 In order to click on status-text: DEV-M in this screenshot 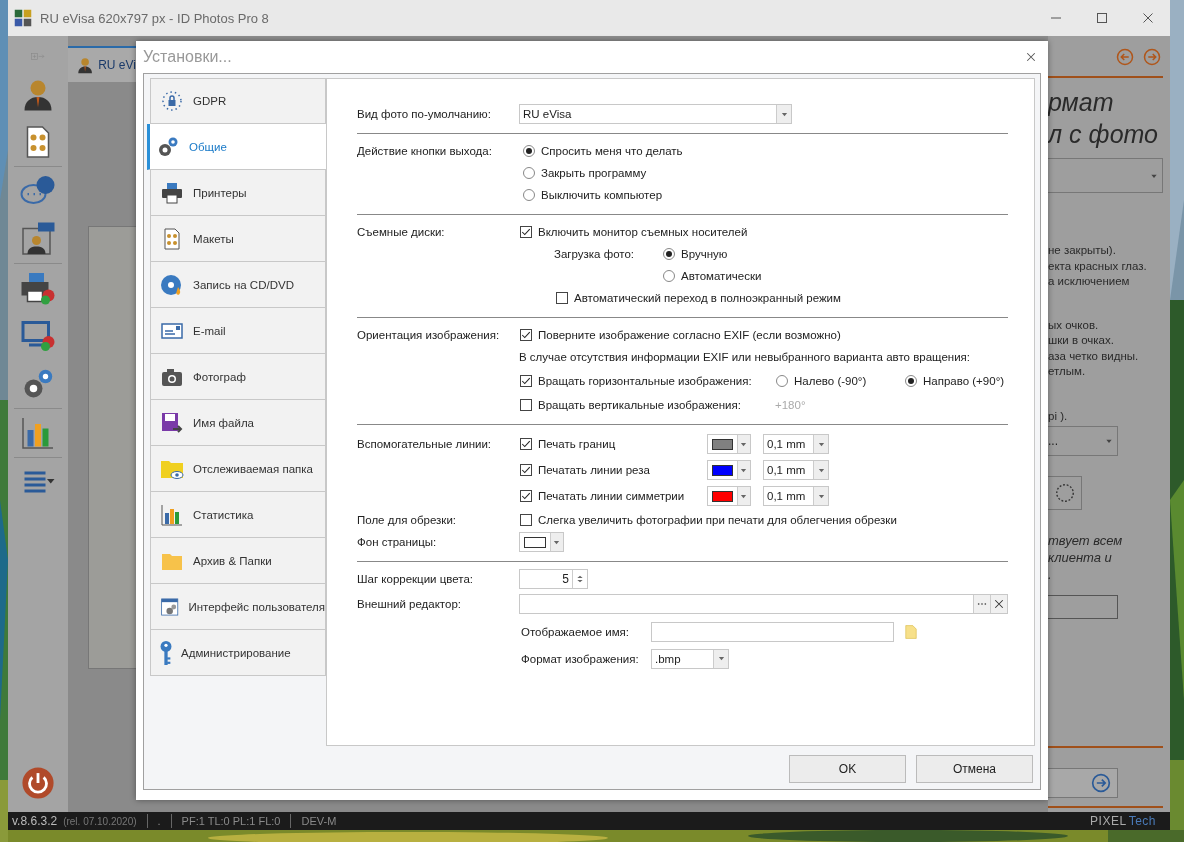, I will do `click(319, 821)`.